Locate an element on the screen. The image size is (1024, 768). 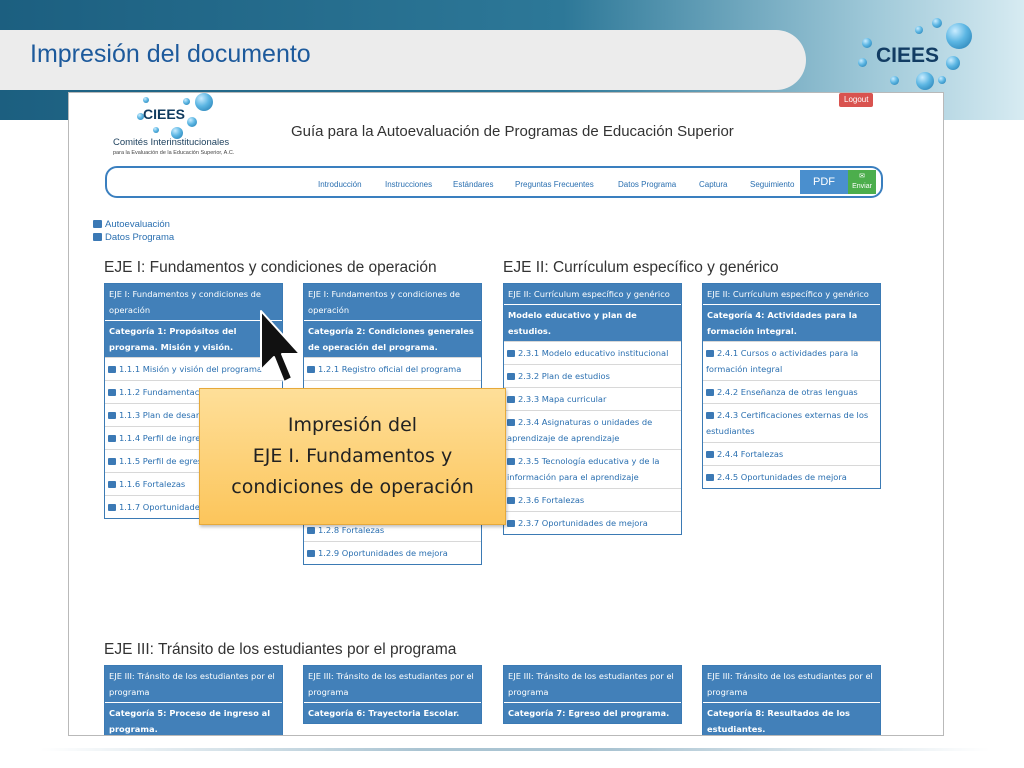
nav-datos-programa: Datos Programa is located at coordinates (647, 184).